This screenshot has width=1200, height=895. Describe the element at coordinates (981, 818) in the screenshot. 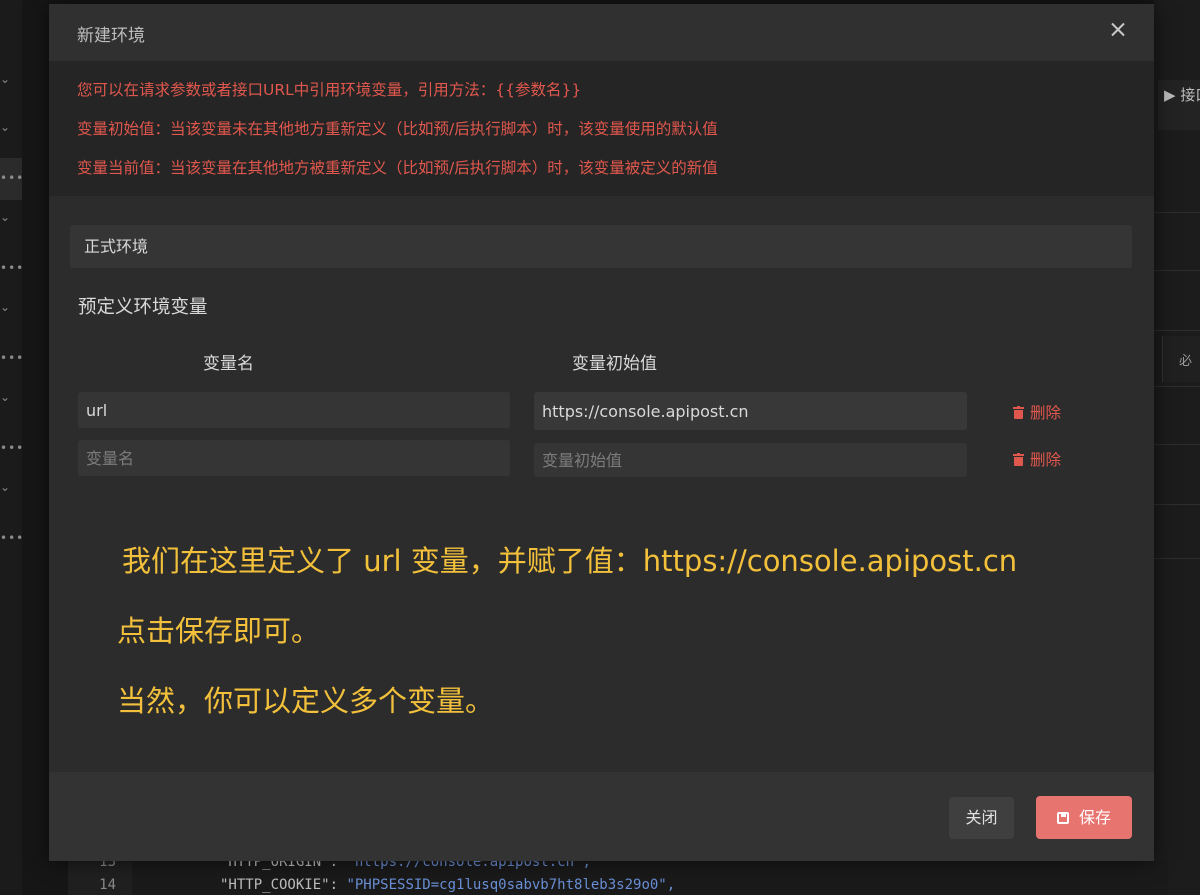

I see `close-button: 关闭` at that location.